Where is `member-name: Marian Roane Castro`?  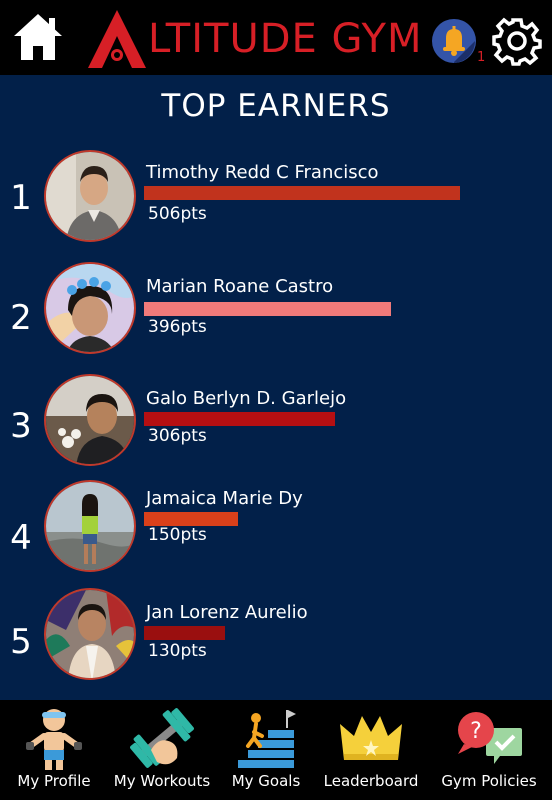 member-name: Marian Roane Castro is located at coordinates (240, 286).